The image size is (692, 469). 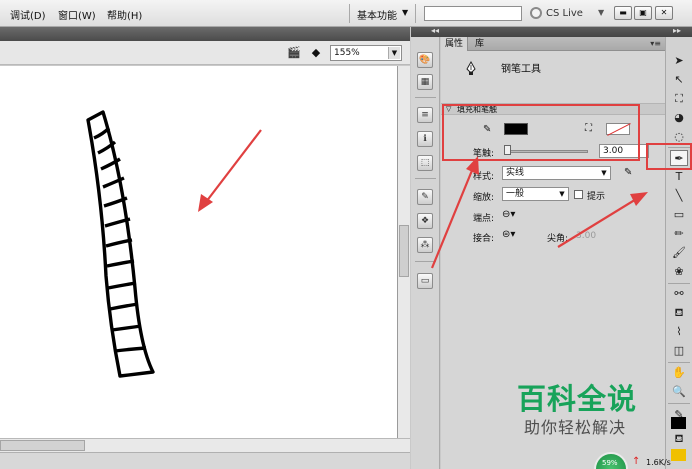 I want to click on network-speed: 1.6K/s, so click(x=658, y=462).